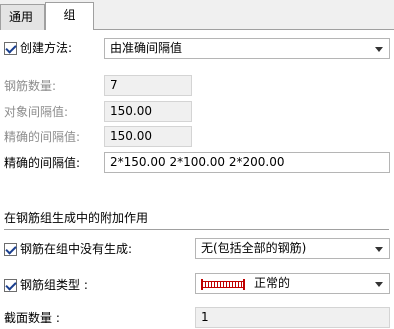 The width and height of the screenshot is (394, 329). What do you see at coordinates (272, 283) in the screenshot?
I see `group-type-value: 正常的` at bounding box center [272, 283].